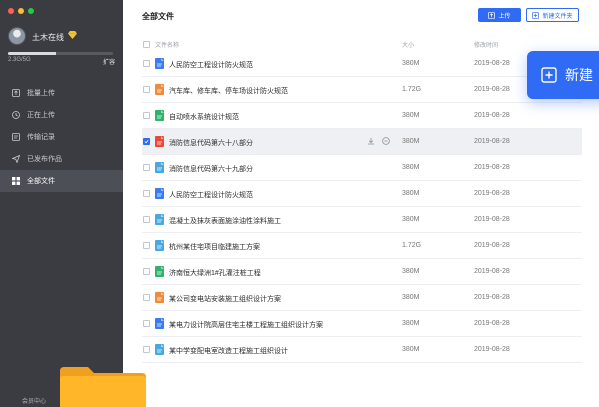 The width and height of the screenshot is (599, 407). What do you see at coordinates (61, 181) in the screenshot?
I see `sidebar-item-all-files: 全部文件` at bounding box center [61, 181].